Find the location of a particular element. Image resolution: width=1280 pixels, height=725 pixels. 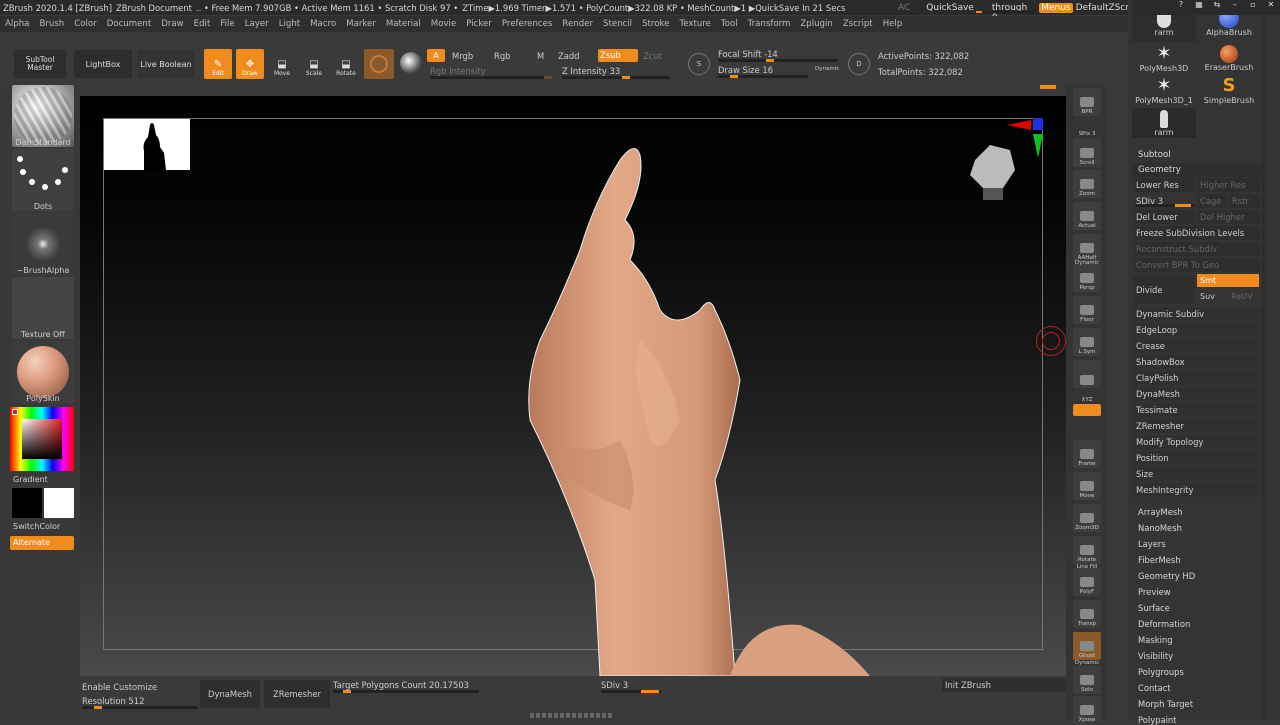

d-icon: D is located at coordinates (859, 64).